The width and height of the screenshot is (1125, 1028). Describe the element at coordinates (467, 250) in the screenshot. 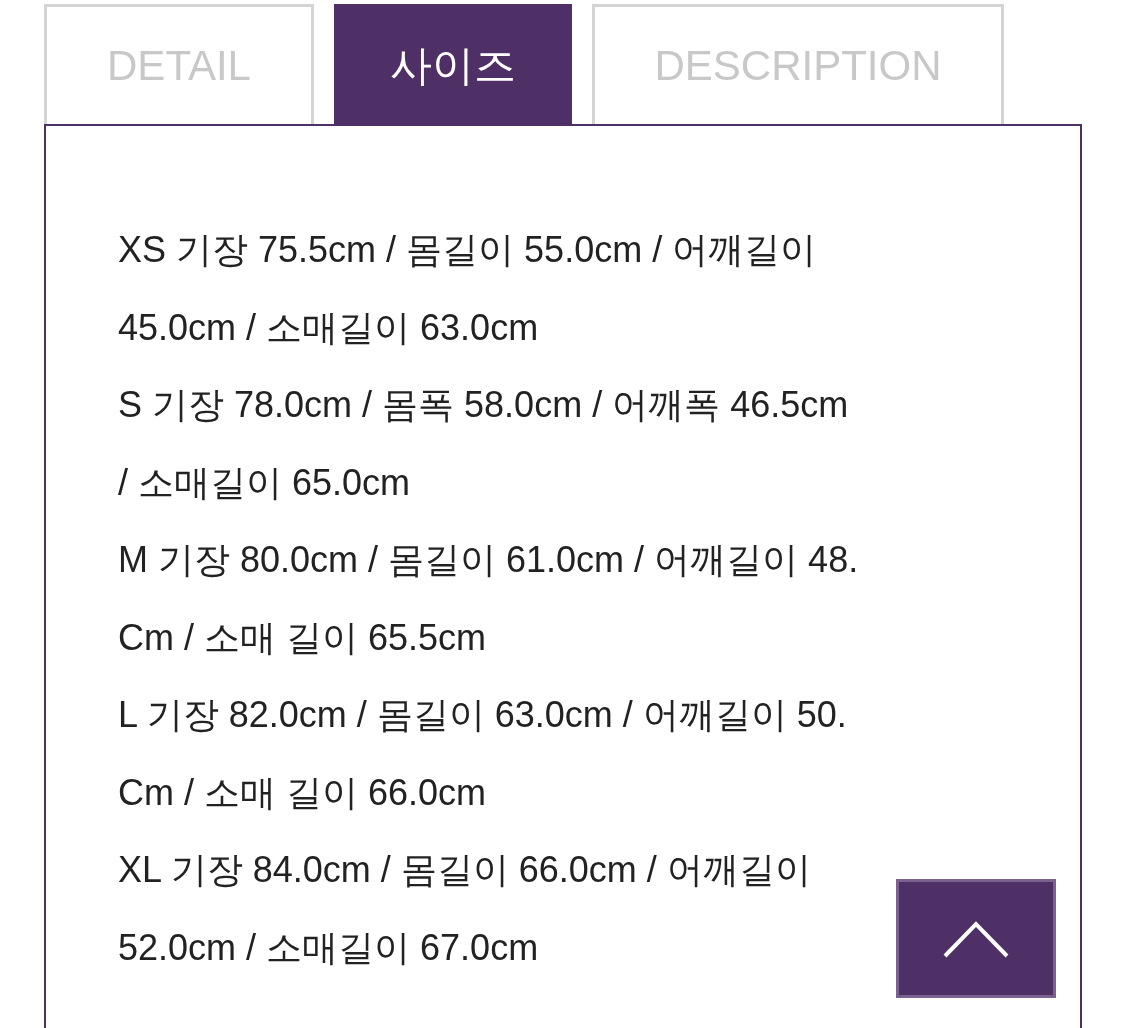

I see `size-text: XS 기장 75.5cm / 몸길이 55.0cm / 어깨길이` at that location.